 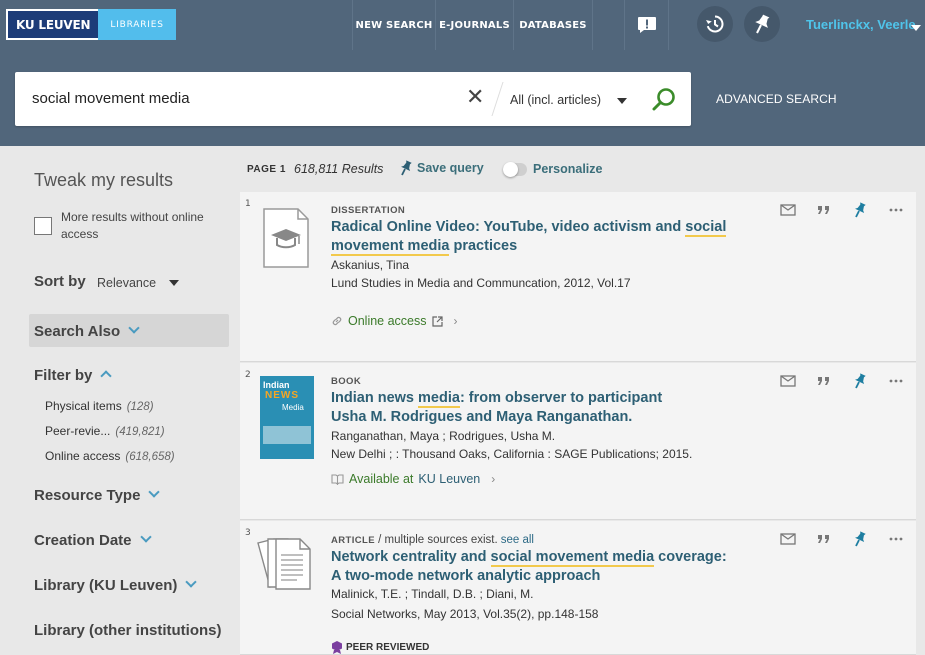 I want to click on clear-search-icon: ✕, so click(x=475, y=98).